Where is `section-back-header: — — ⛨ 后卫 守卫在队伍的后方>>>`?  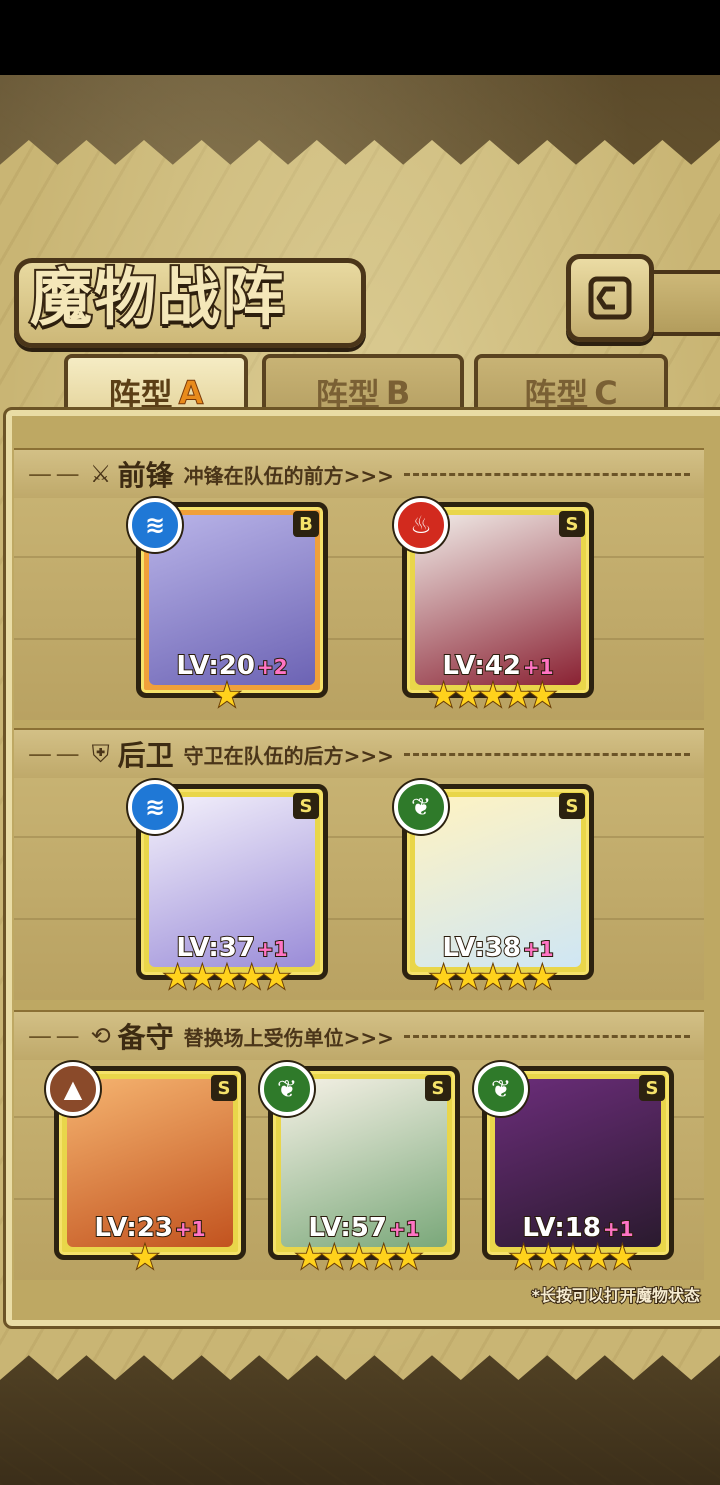 section-back-header: — — ⛨ 后卫 守卫在队伍的后方>>> is located at coordinates (359, 754).